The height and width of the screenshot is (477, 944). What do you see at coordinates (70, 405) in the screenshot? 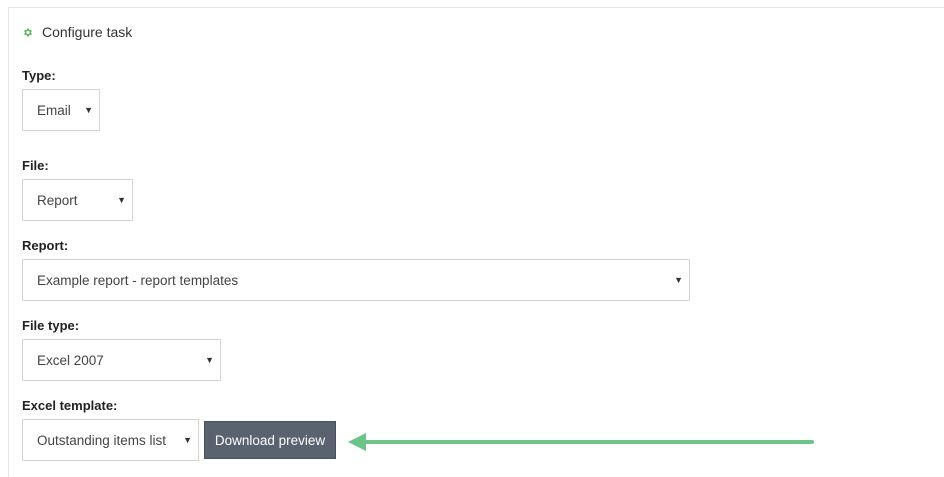
I see `excel-template-label: Excel template:` at bounding box center [70, 405].